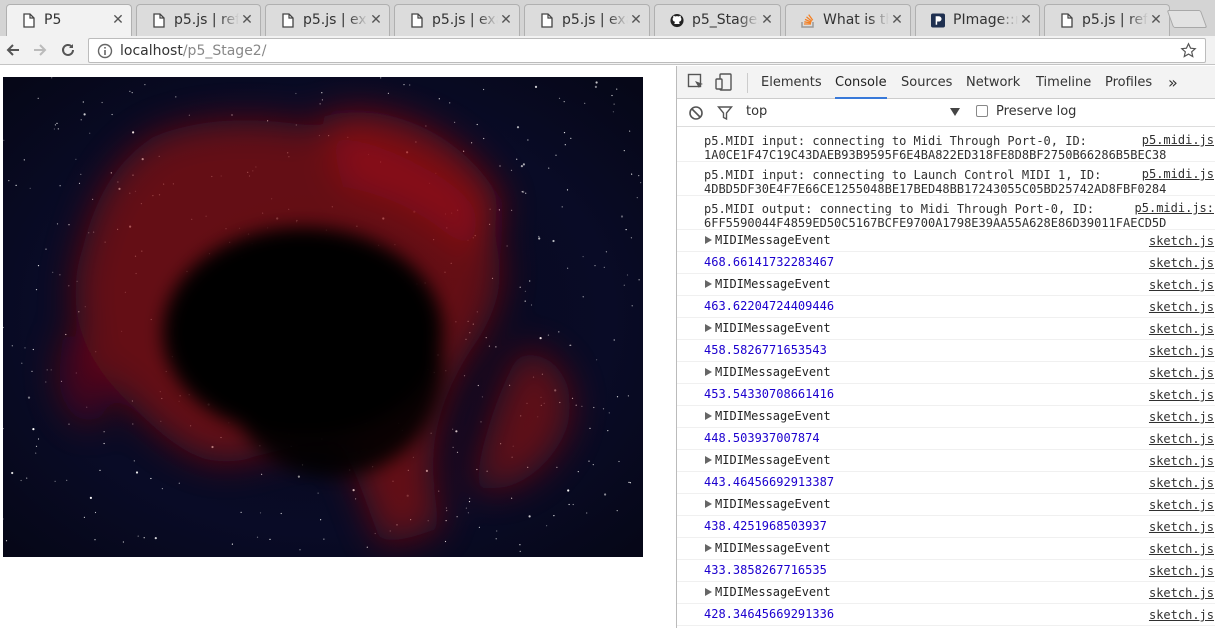 The image size is (1215, 628). What do you see at coordinates (69, 20) in the screenshot?
I see `browser-tab: P5 ✕` at bounding box center [69, 20].